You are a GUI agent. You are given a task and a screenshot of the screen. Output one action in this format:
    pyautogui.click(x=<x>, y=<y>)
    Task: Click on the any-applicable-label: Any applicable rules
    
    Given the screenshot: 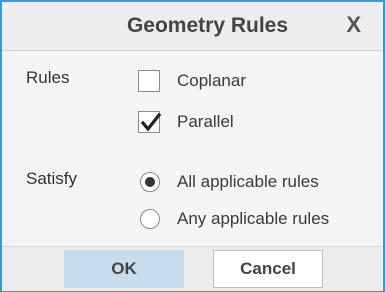 What is the action you would take?
    pyautogui.click(x=253, y=219)
    